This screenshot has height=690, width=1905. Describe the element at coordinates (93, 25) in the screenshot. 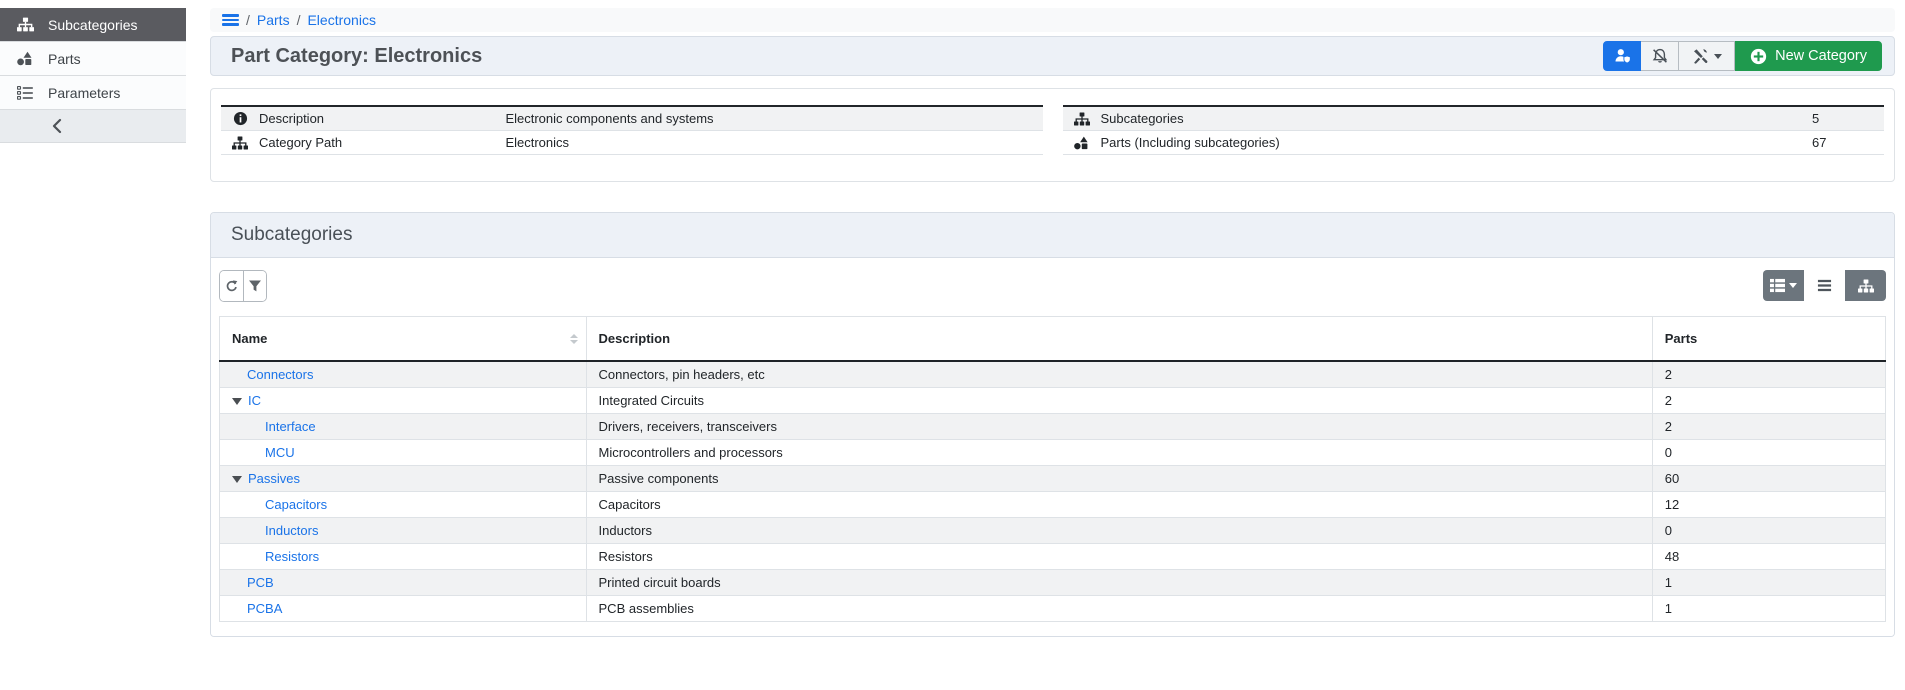

I see `sidebar-item-subcategories: Subcategories` at that location.